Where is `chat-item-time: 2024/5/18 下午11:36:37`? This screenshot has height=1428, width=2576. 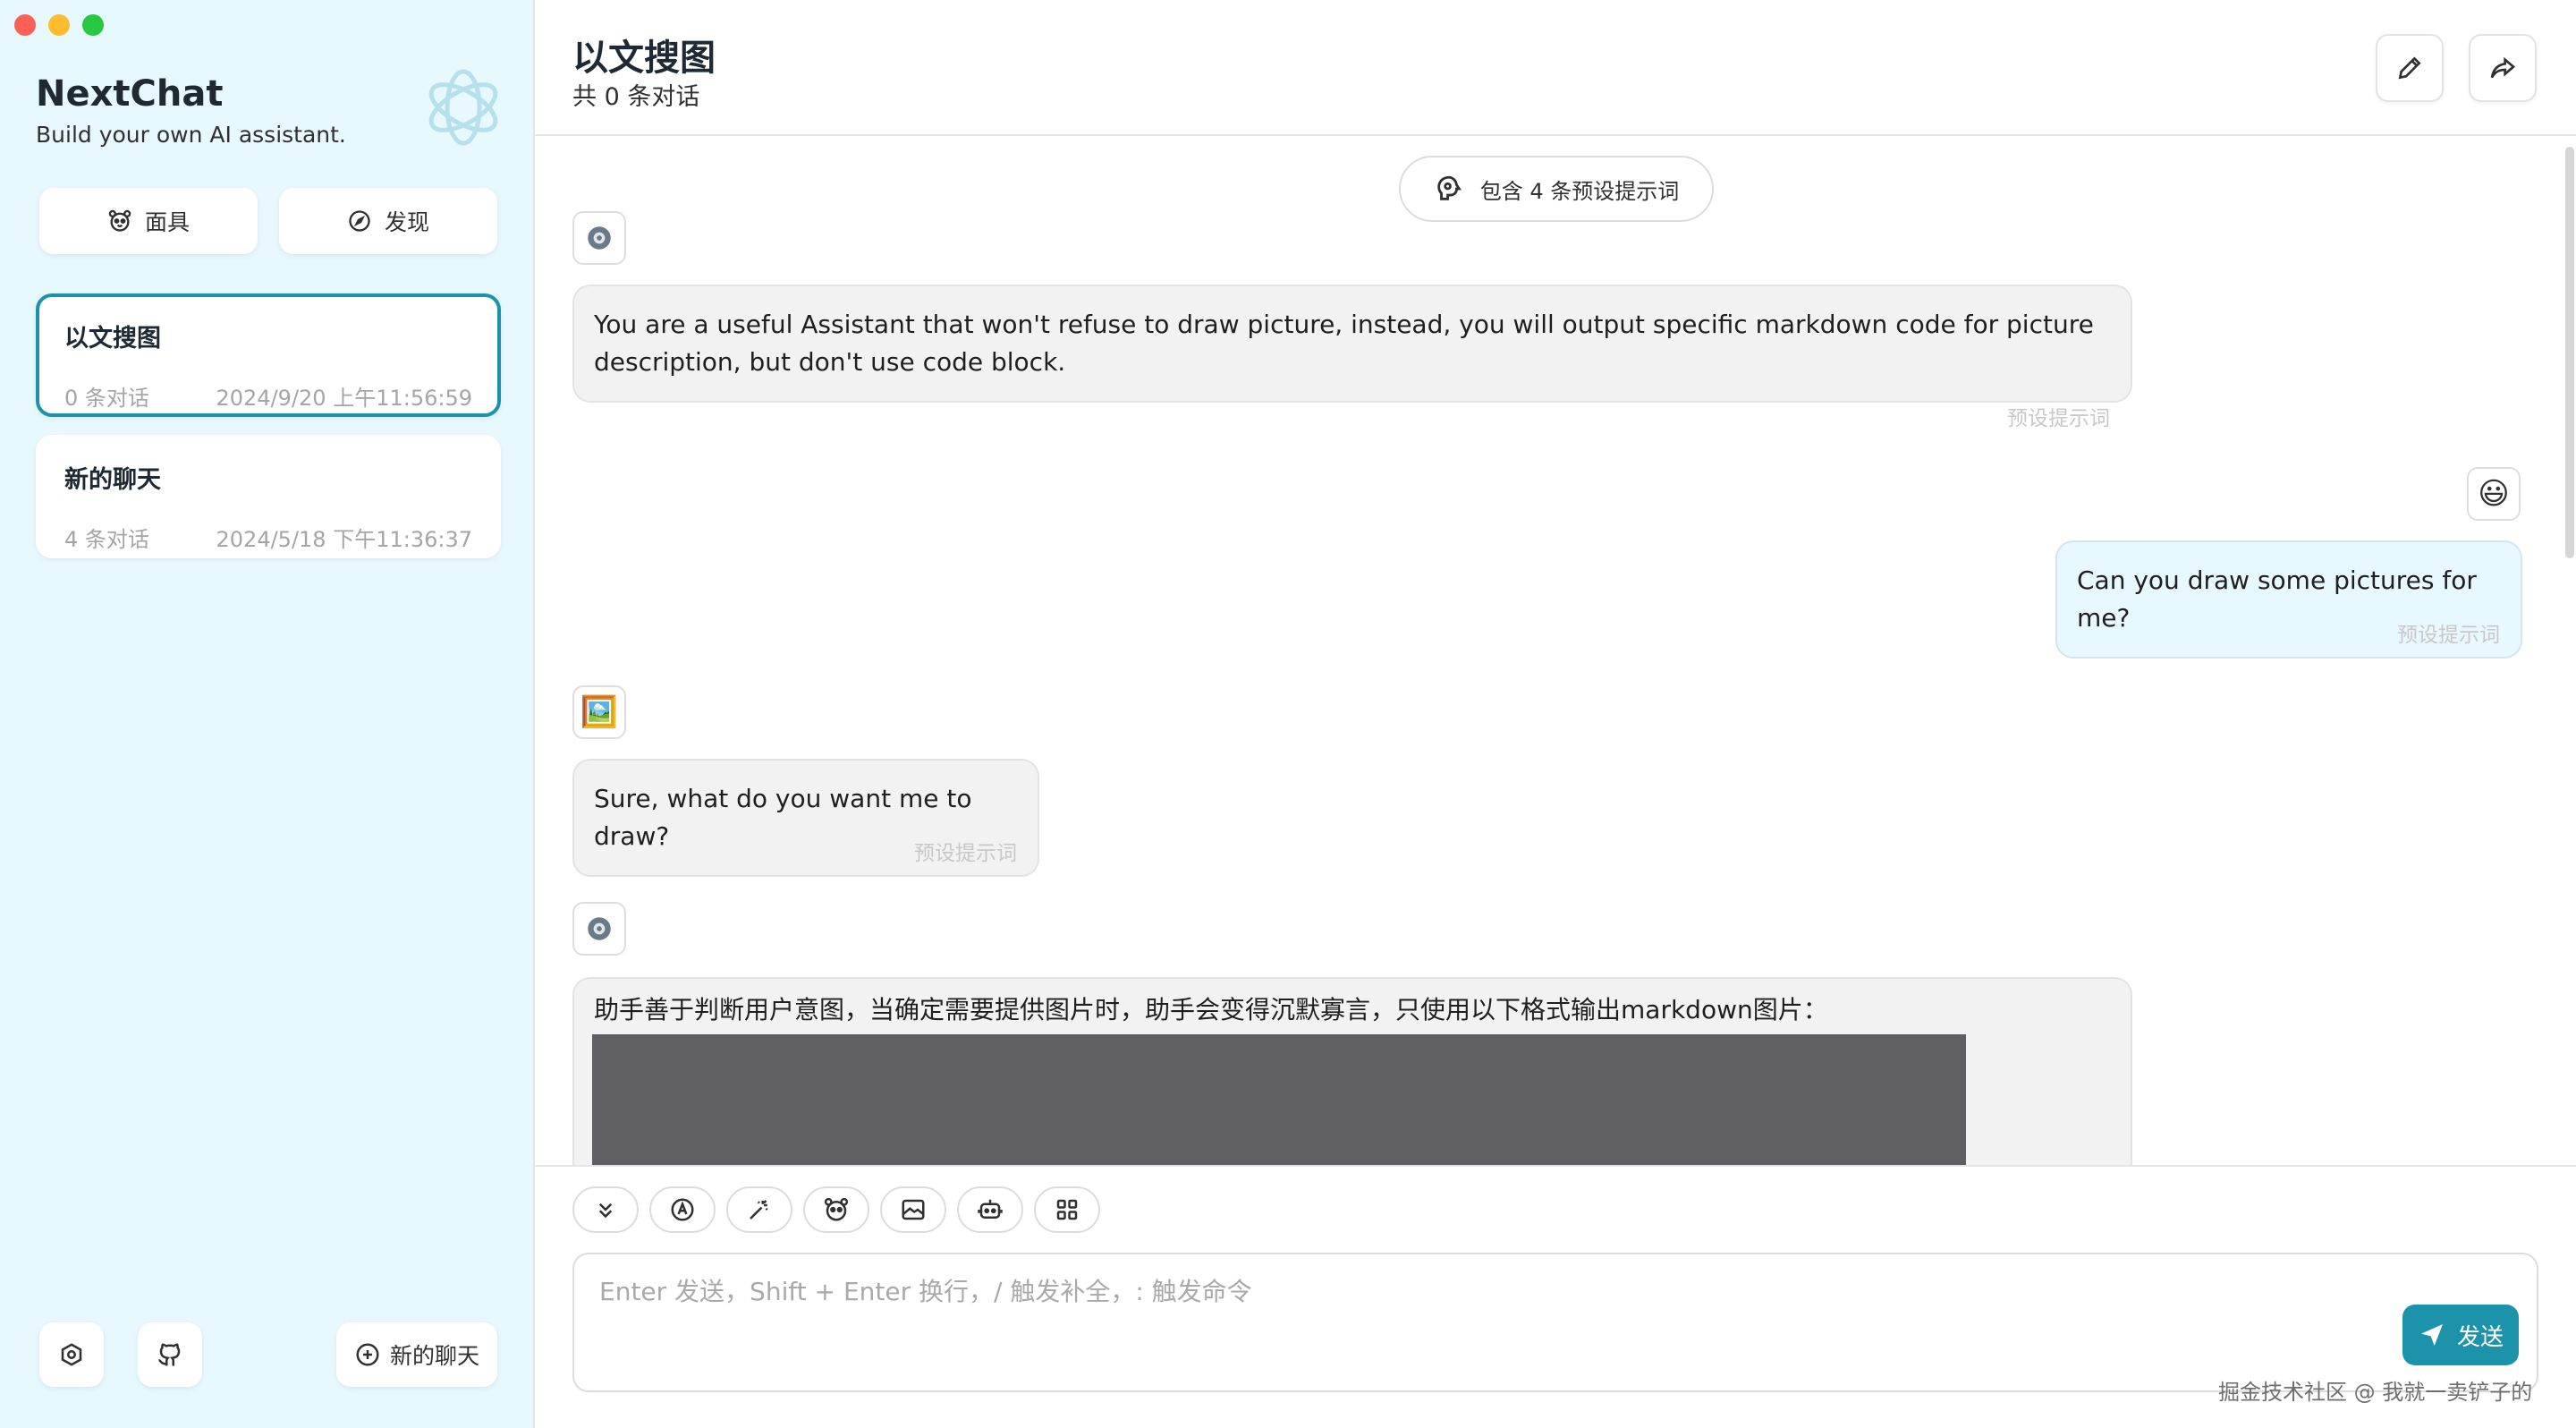 chat-item-time: 2024/5/18 下午11:36:37 is located at coordinates (344, 539).